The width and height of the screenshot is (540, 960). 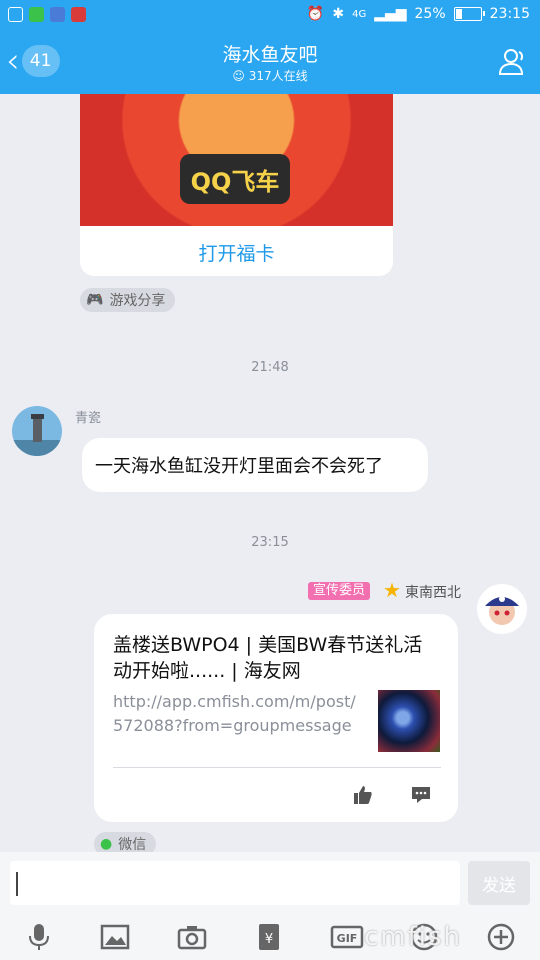 What do you see at coordinates (277, 767) in the screenshot?
I see `divider` at bounding box center [277, 767].